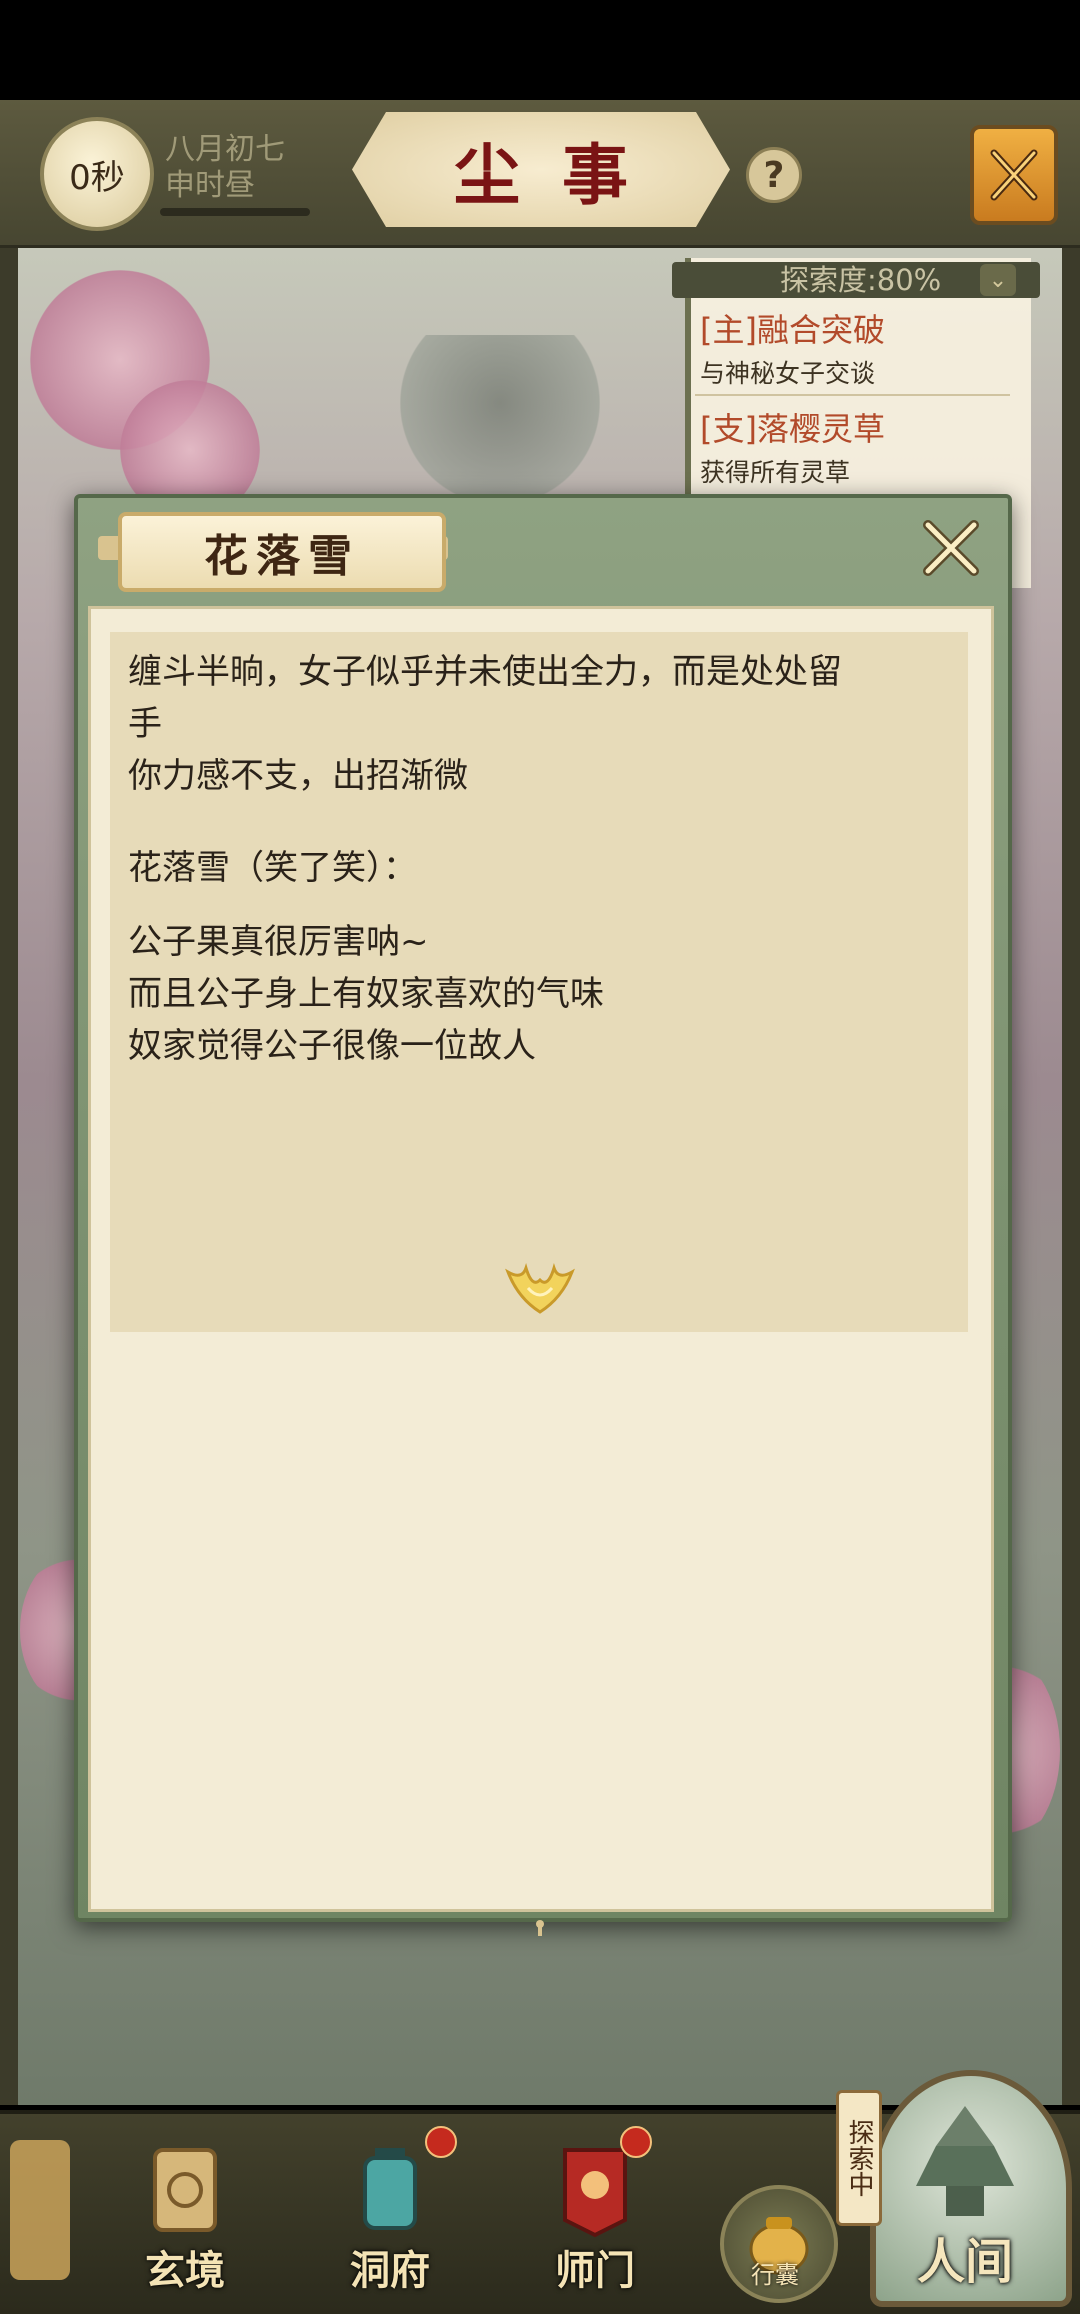 The image size is (1080, 2314). What do you see at coordinates (185, 2270) in the screenshot?
I see `nav-label: 玄境` at bounding box center [185, 2270].